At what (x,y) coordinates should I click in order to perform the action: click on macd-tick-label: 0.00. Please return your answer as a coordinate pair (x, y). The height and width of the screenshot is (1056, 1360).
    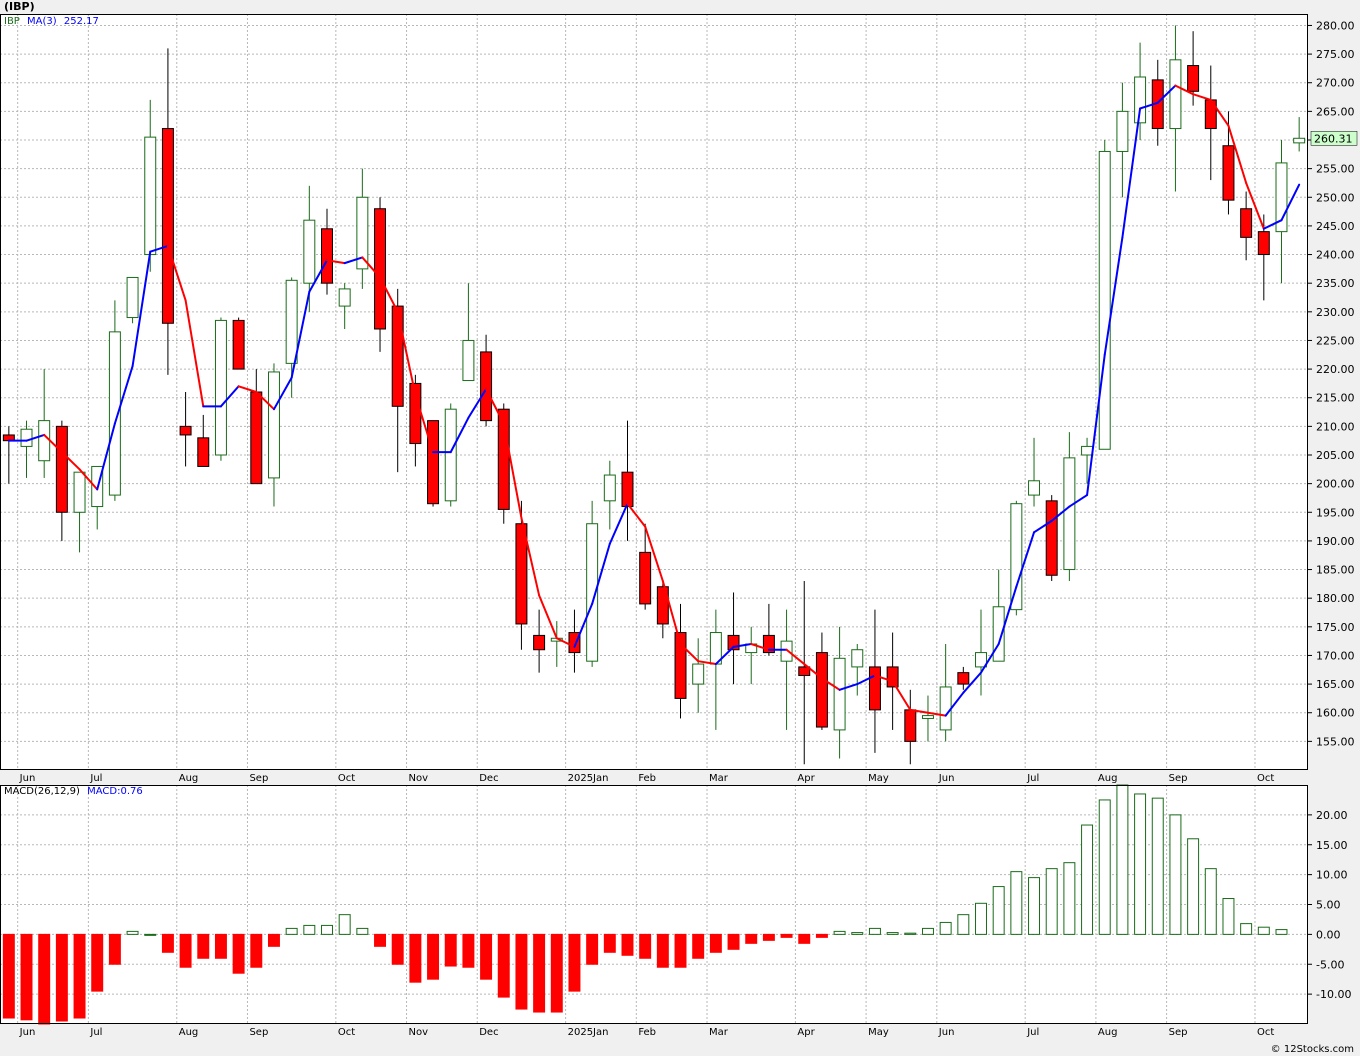
    Looking at the image, I should click on (1328, 934).